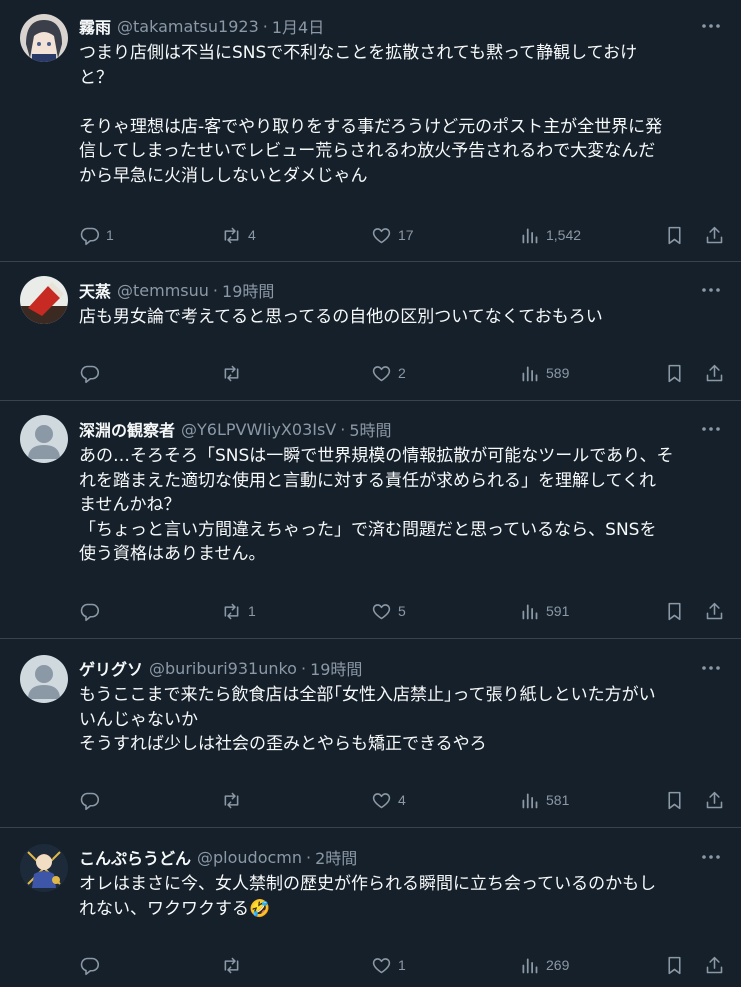 This screenshot has width=741, height=987. What do you see at coordinates (558, 373) in the screenshot?
I see `views-count: 589` at bounding box center [558, 373].